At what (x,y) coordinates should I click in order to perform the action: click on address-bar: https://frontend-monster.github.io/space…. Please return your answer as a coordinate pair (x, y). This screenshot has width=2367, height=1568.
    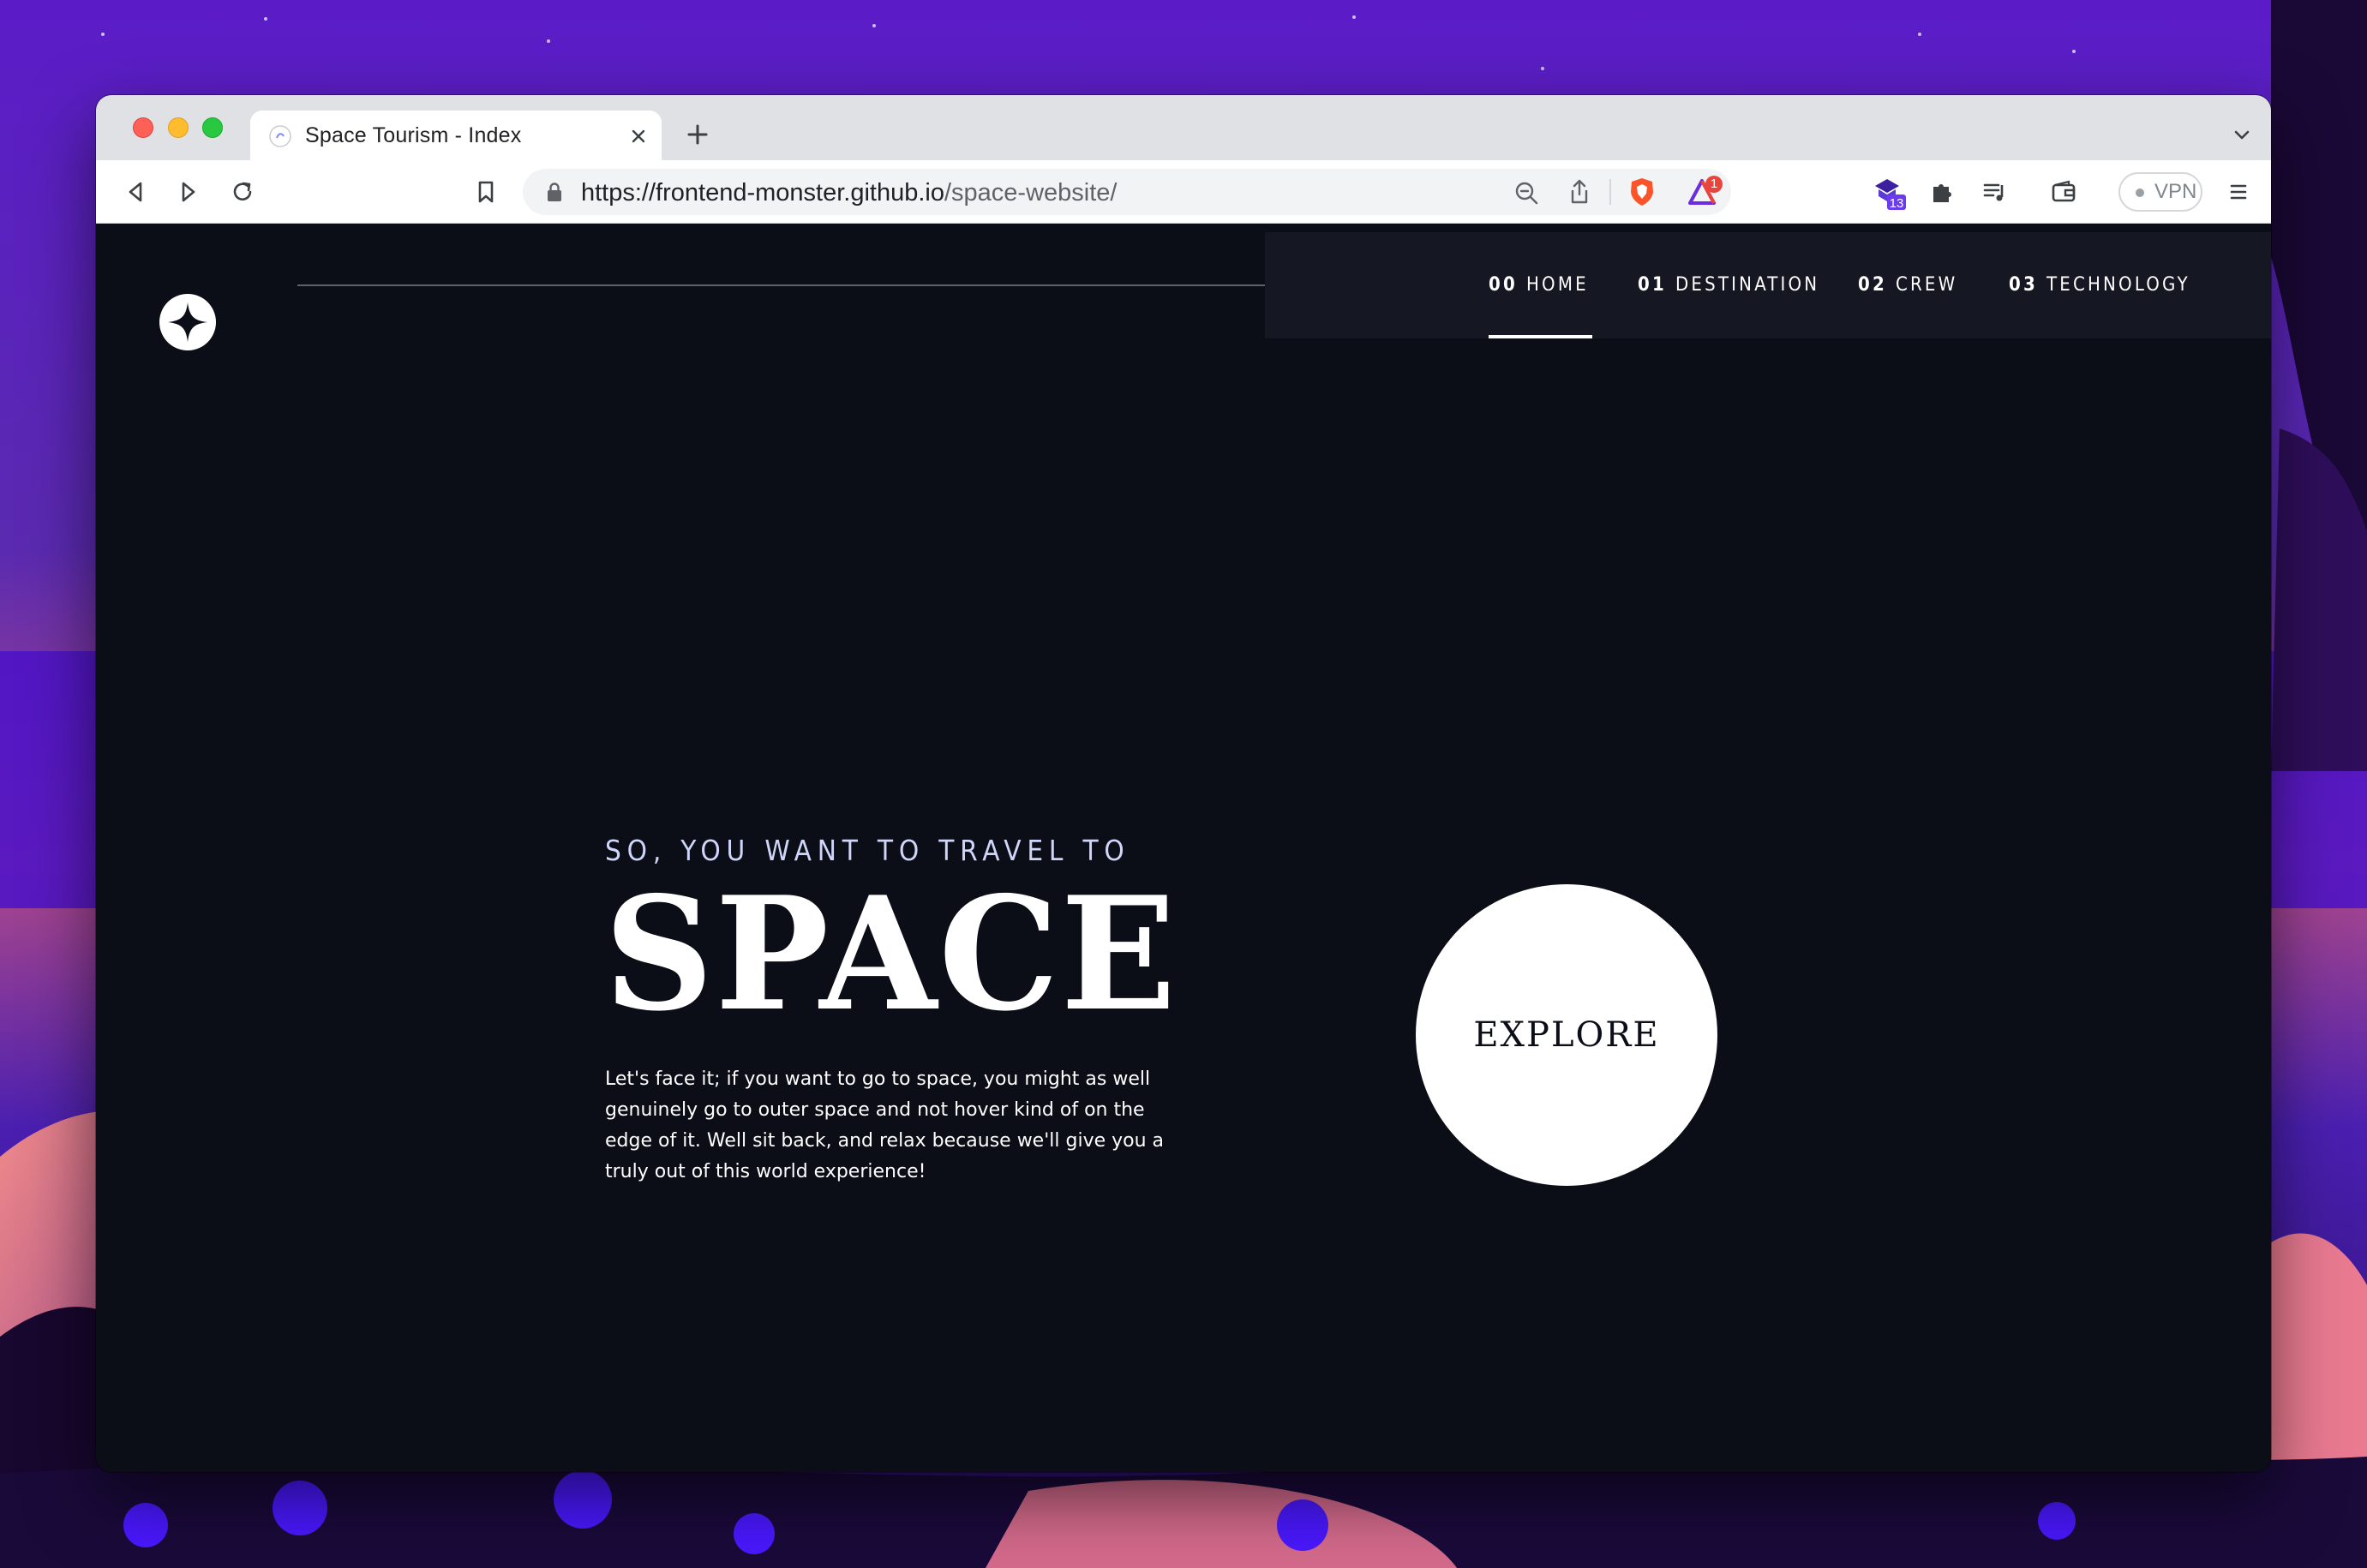
    Looking at the image, I should click on (1127, 192).